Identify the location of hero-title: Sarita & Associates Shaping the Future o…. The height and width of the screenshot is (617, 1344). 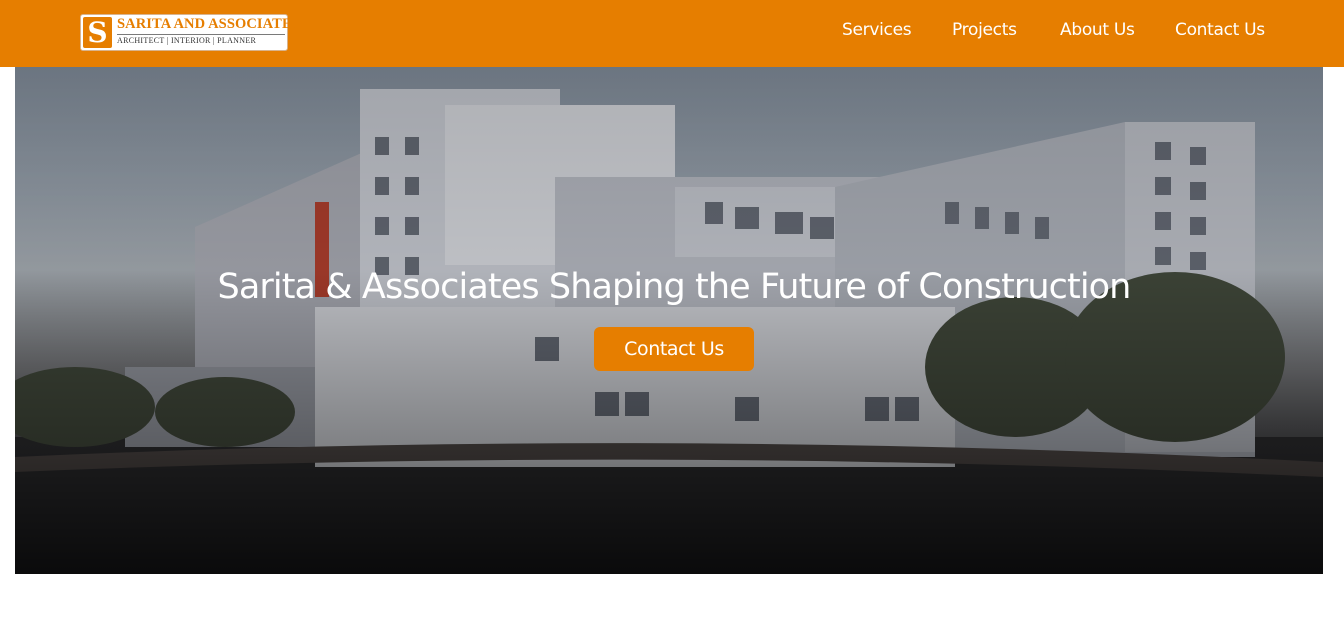
(674, 287).